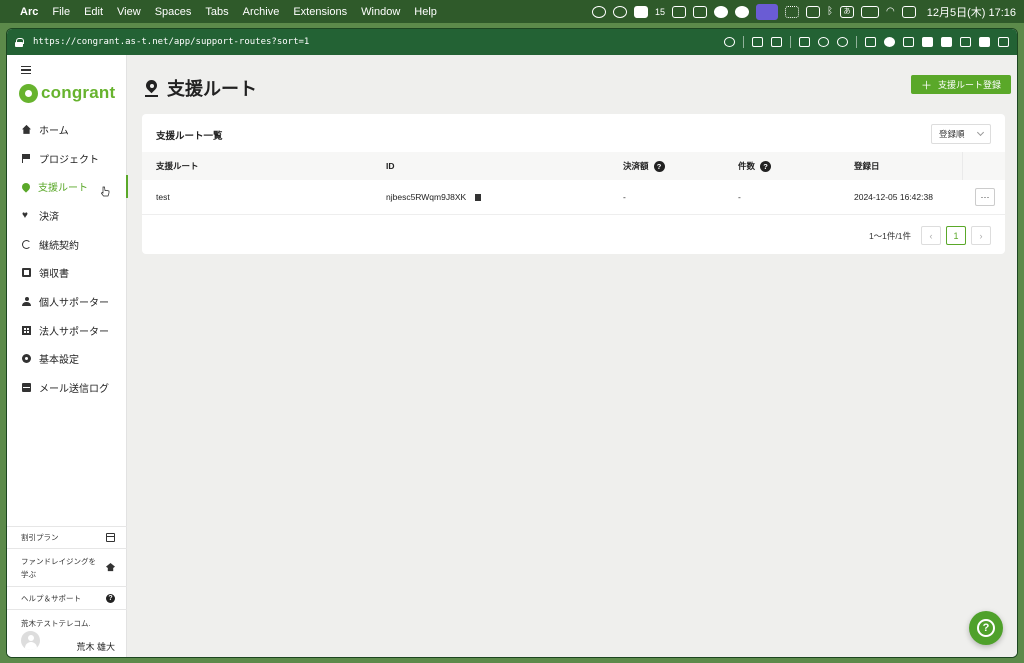 The image size is (1024, 663). I want to click on sidebar-item-label: 支援ルート, so click(63, 189).